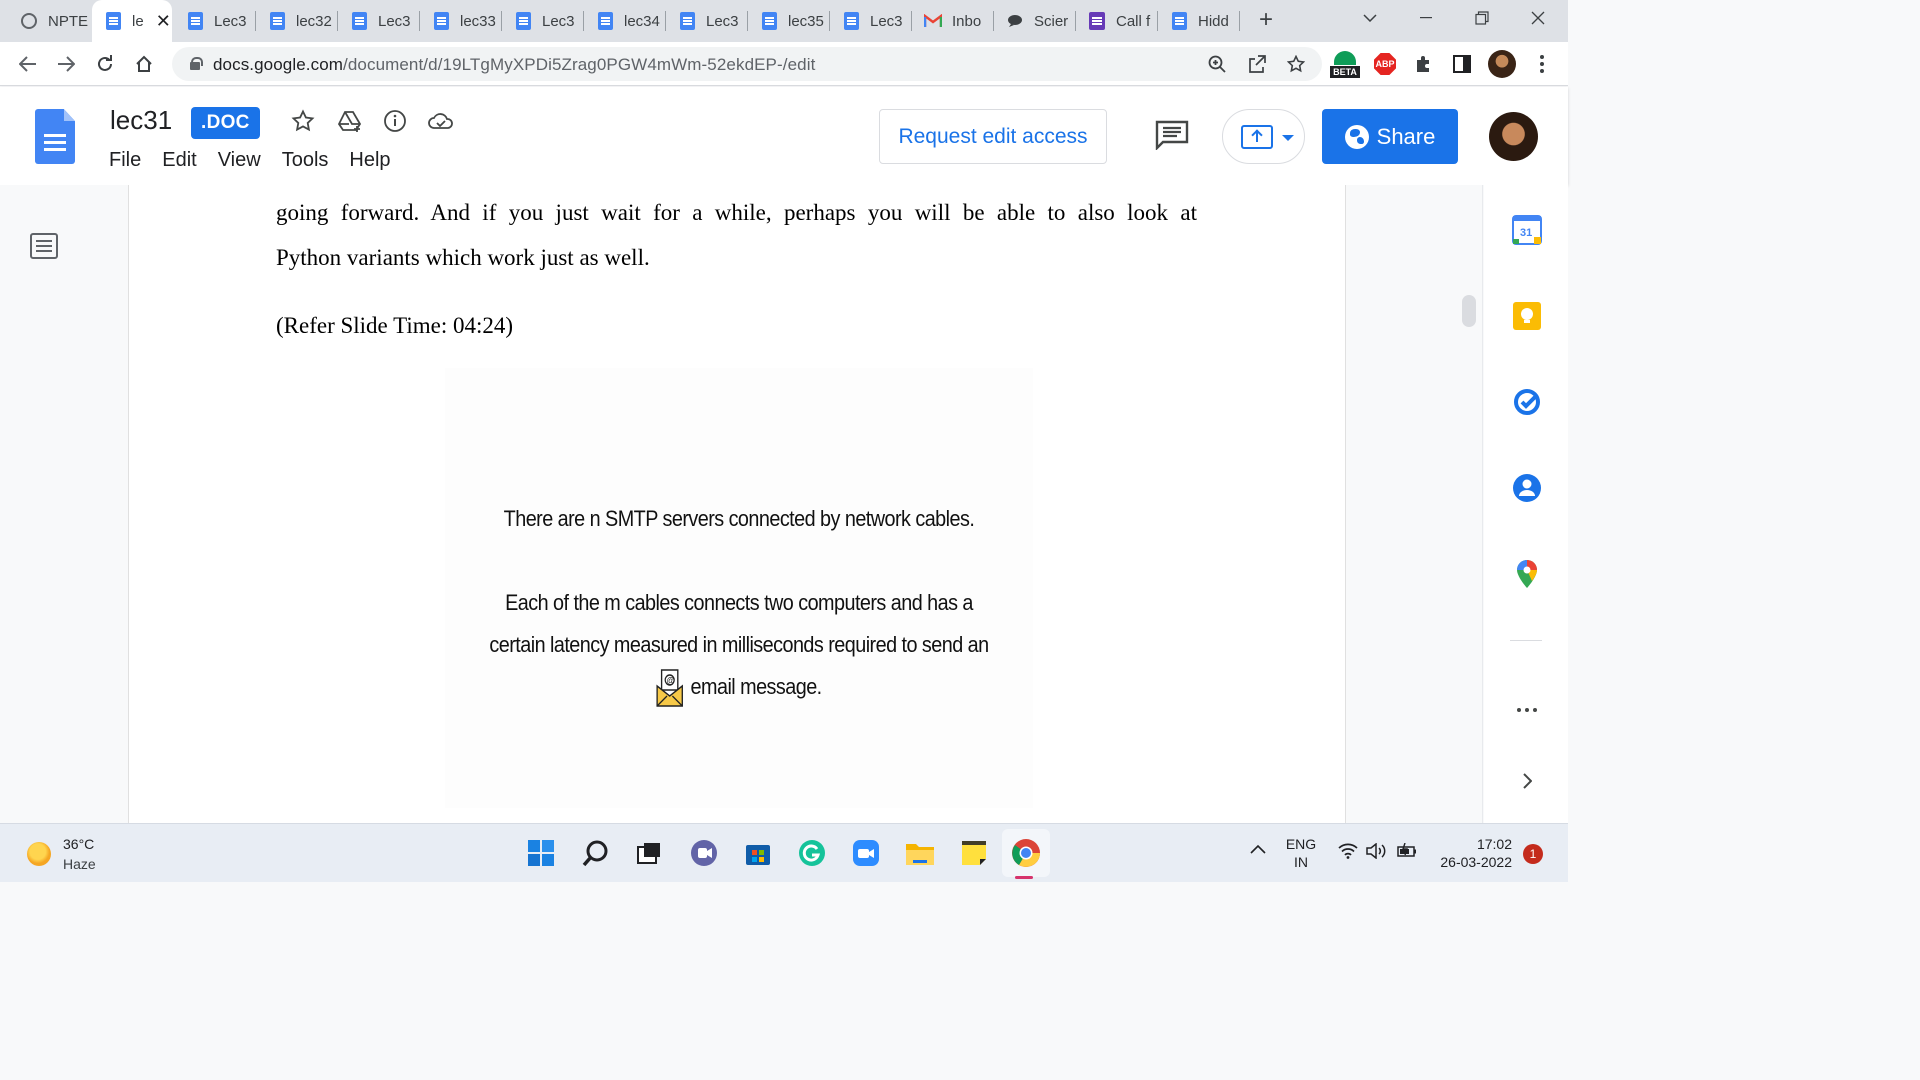  I want to click on browser-tab: Scier, so click(1035, 21).